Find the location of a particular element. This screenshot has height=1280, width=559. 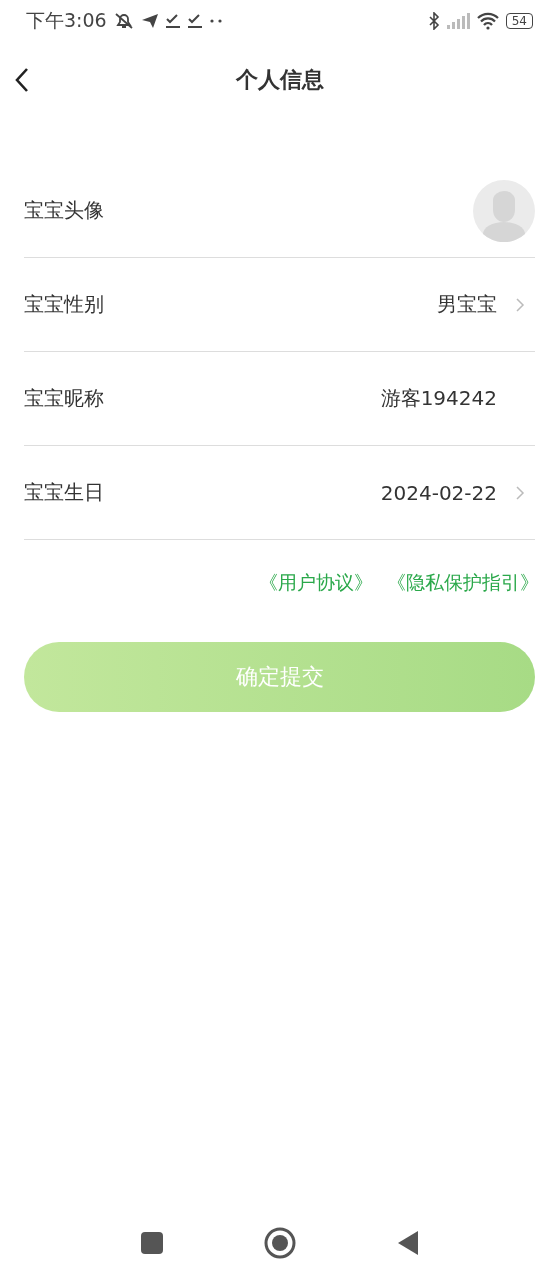

row-label: 宝宝昵称 is located at coordinates (64, 398).